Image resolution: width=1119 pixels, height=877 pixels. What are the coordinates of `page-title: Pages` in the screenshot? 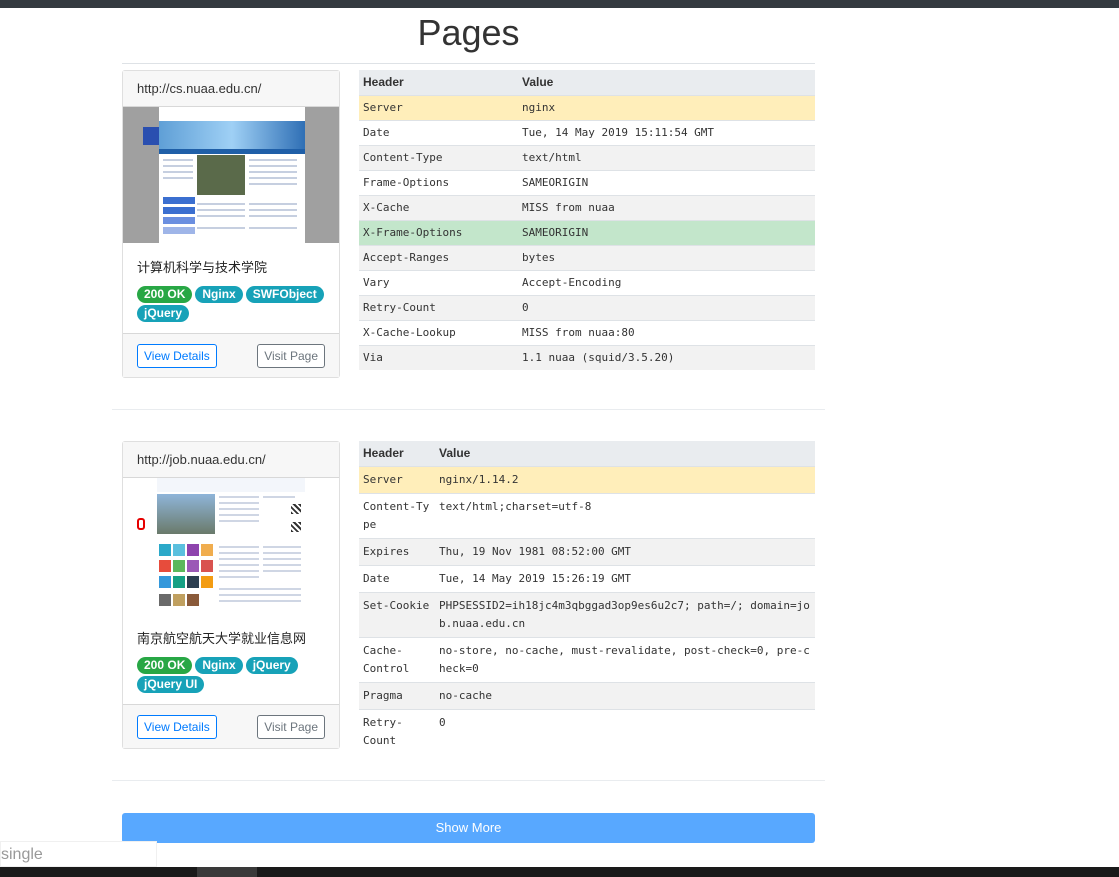 It's located at (468, 32).